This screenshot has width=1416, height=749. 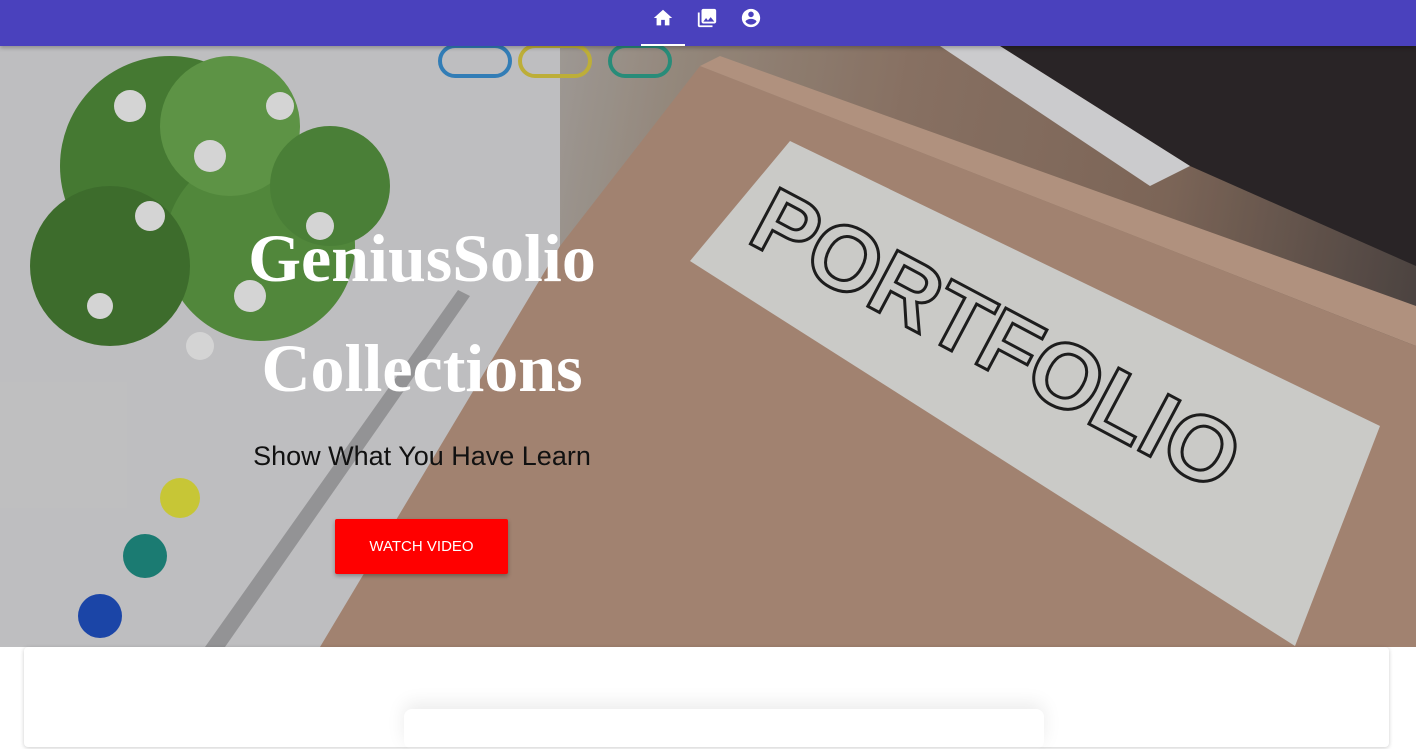 I want to click on hero-subtitle: Show What You Have Learn, so click(x=422, y=456).